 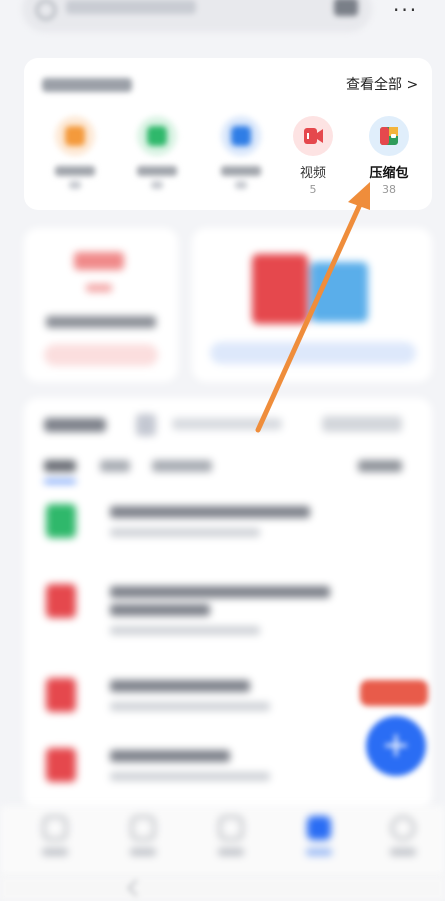 What do you see at coordinates (389, 136) in the screenshot?
I see `zip-package-icon` at bounding box center [389, 136].